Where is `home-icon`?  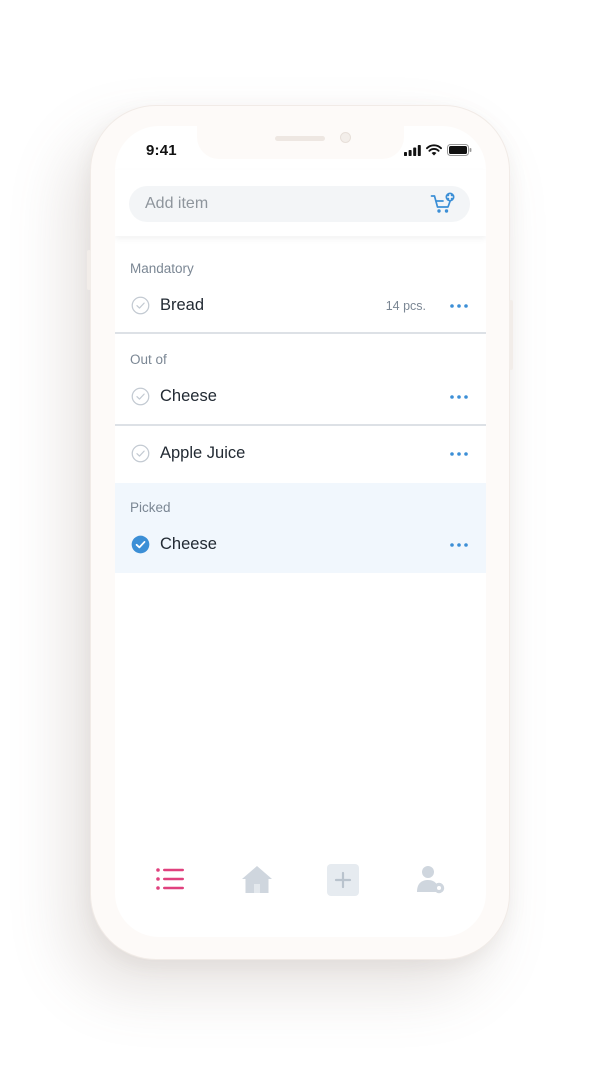
home-icon is located at coordinates (257, 879).